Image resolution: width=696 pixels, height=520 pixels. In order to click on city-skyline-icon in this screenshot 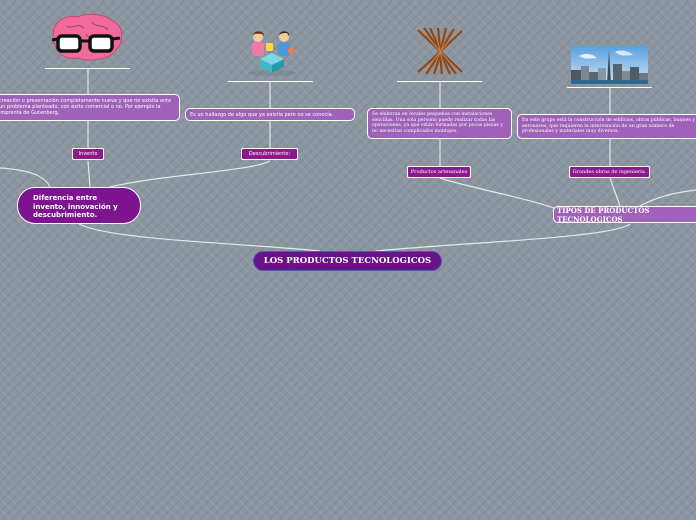, I will do `click(609, 65)`.